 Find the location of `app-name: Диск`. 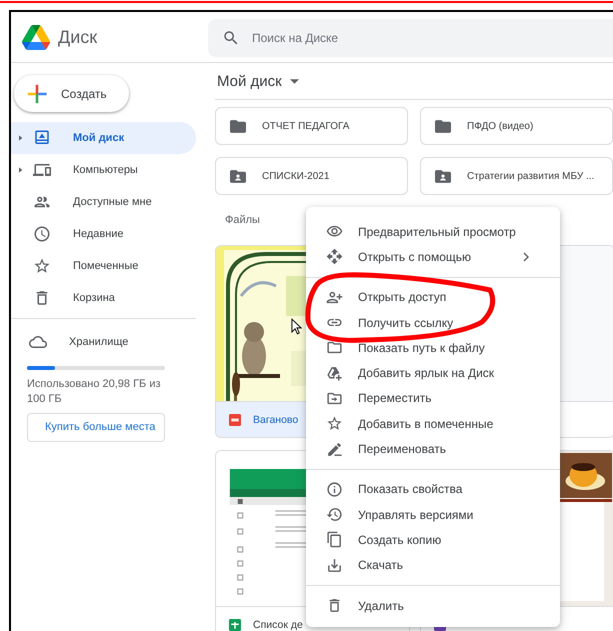

app-name: Диск is located at coordinates (78, 37).